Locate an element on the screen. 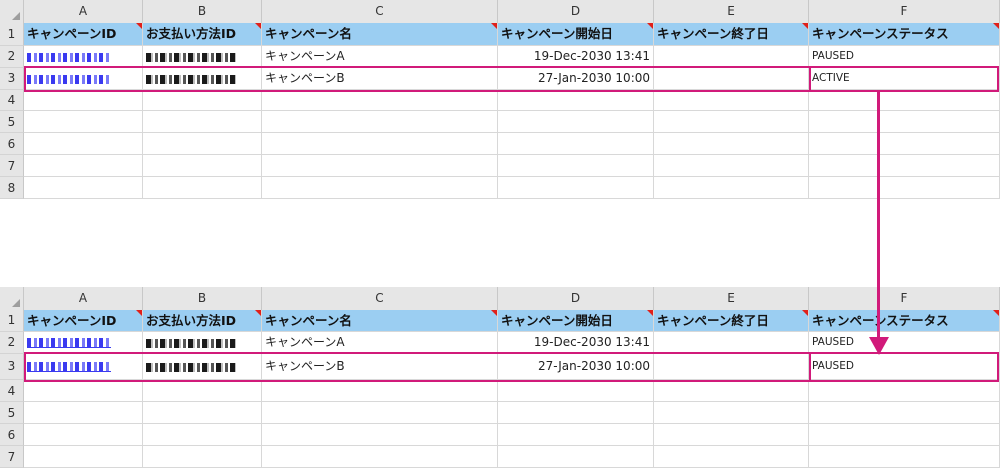  row-number: 4 is located at coordinates (12, 100).